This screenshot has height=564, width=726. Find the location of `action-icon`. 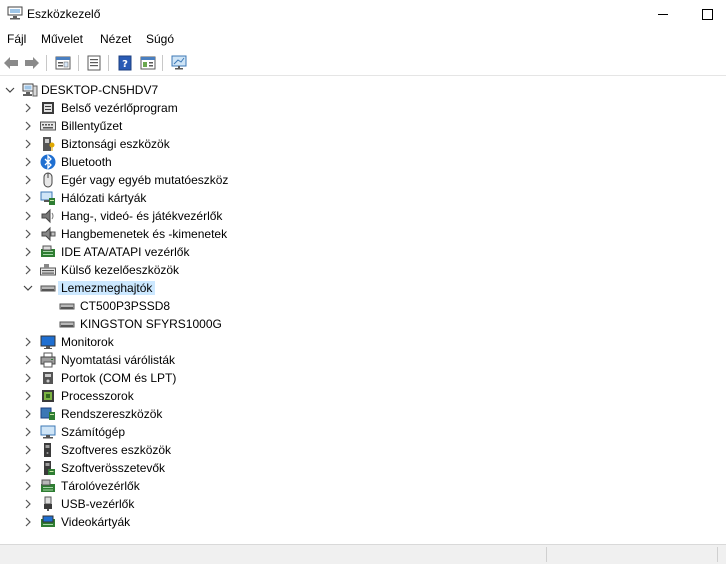

action-icon is located at coordinates (148, 63).